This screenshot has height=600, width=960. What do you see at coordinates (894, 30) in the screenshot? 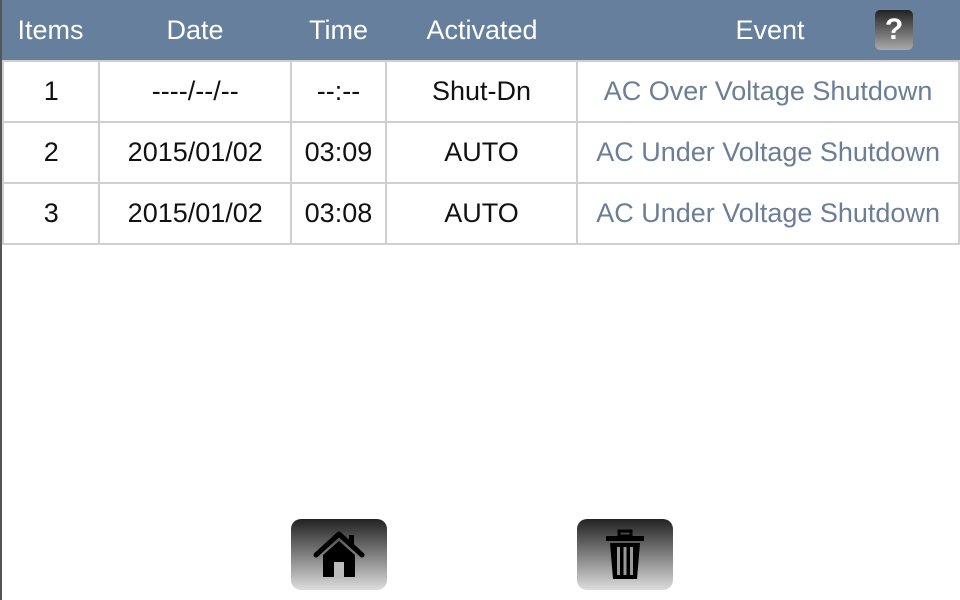
I see `help-button: ?` at bounding box center [894, 30].